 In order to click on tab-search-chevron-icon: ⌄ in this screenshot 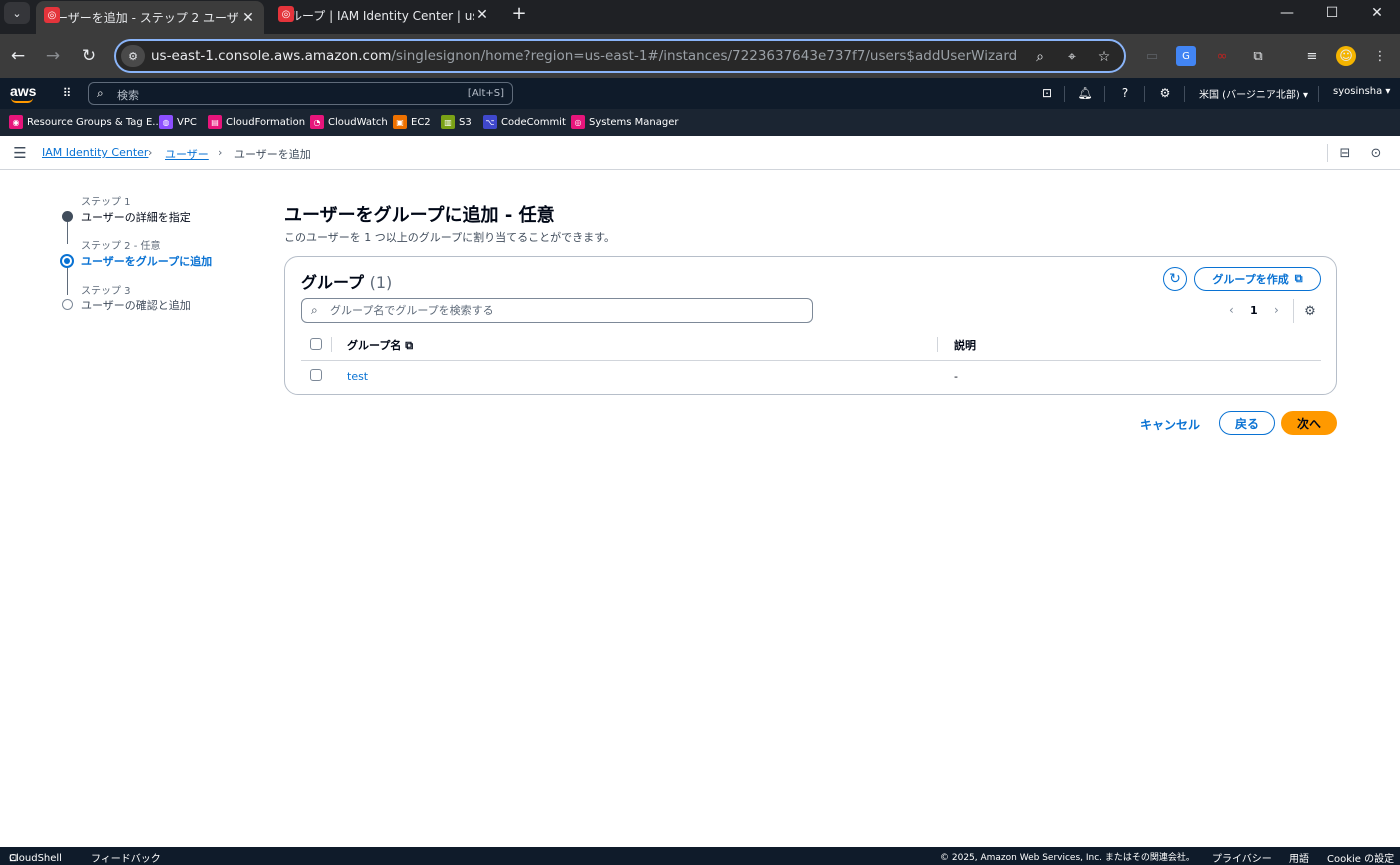, I will do `click(17, 13)`.